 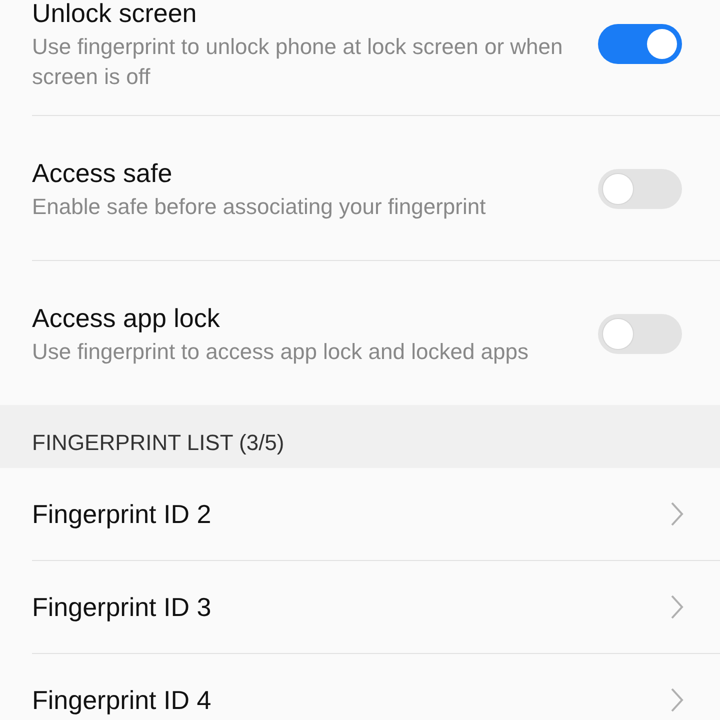 What do you see at coordinates (259, 207) in the screenshot?
I see `setting-description: Enable safe before associating your fingerprint` at bounding box center [259, 207].